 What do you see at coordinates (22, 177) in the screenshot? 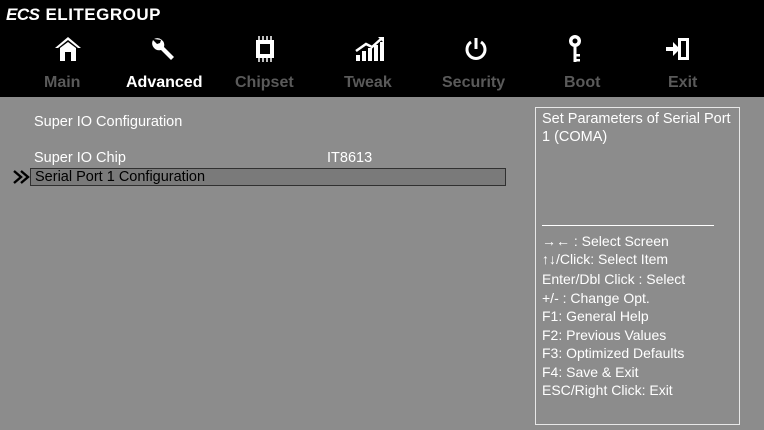
I see `double-chevron-right-icon` at bounding box center [22, 177].